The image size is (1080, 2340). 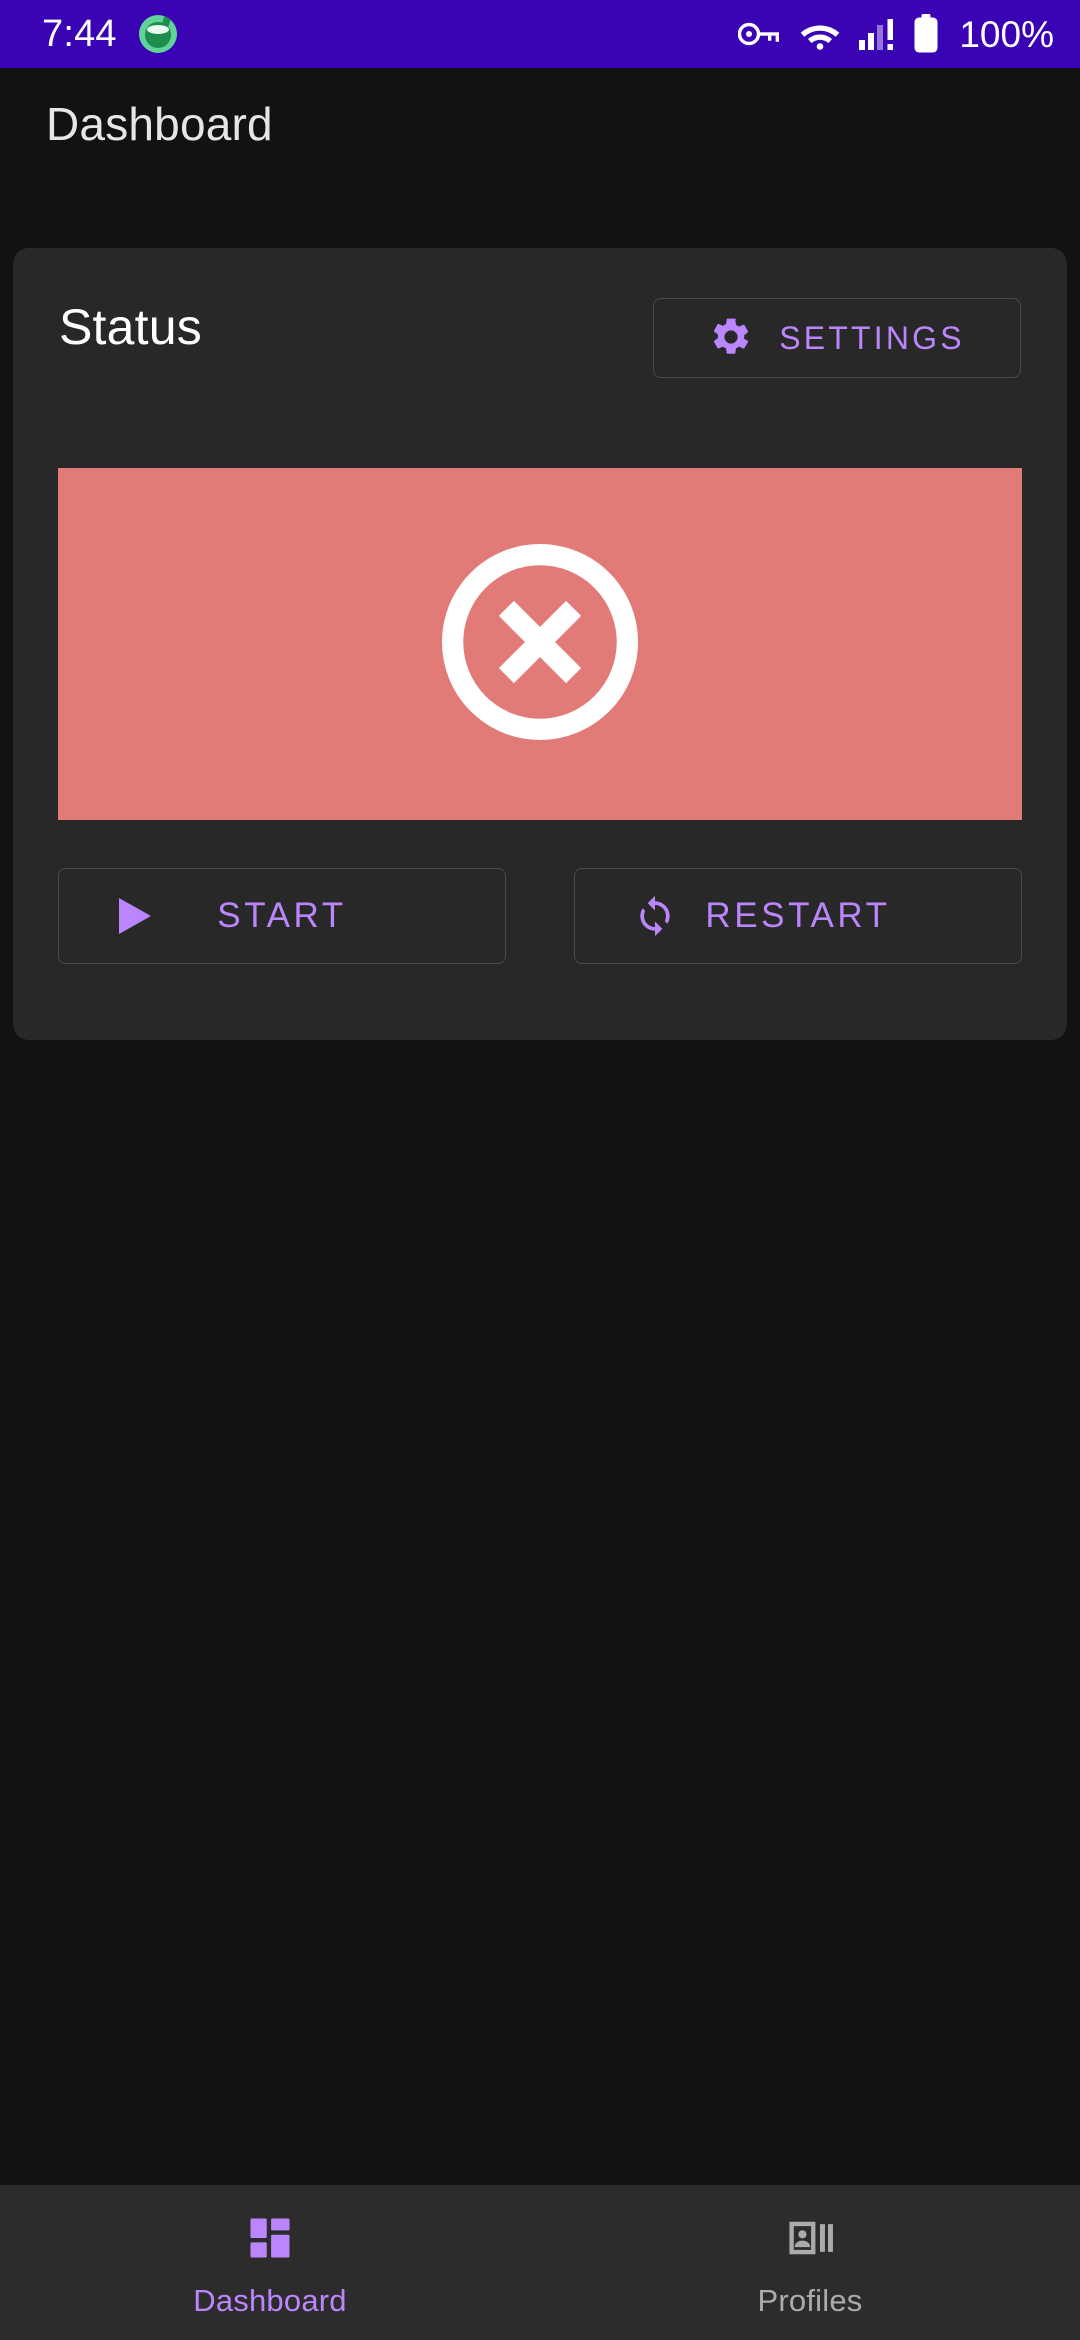 I want to click on status-bar-left: 7:44, so click(x=109, y=34).